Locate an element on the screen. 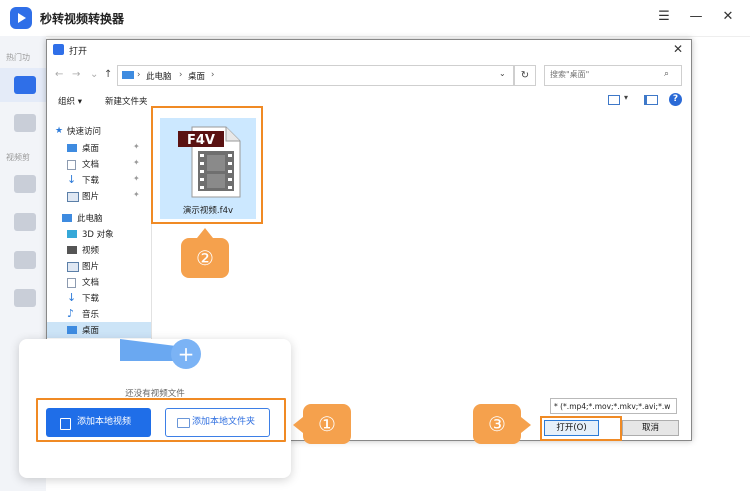 This screenshot has width=750, height=491. button-label: 添加本地视频 is located at coordinates (104, 422).